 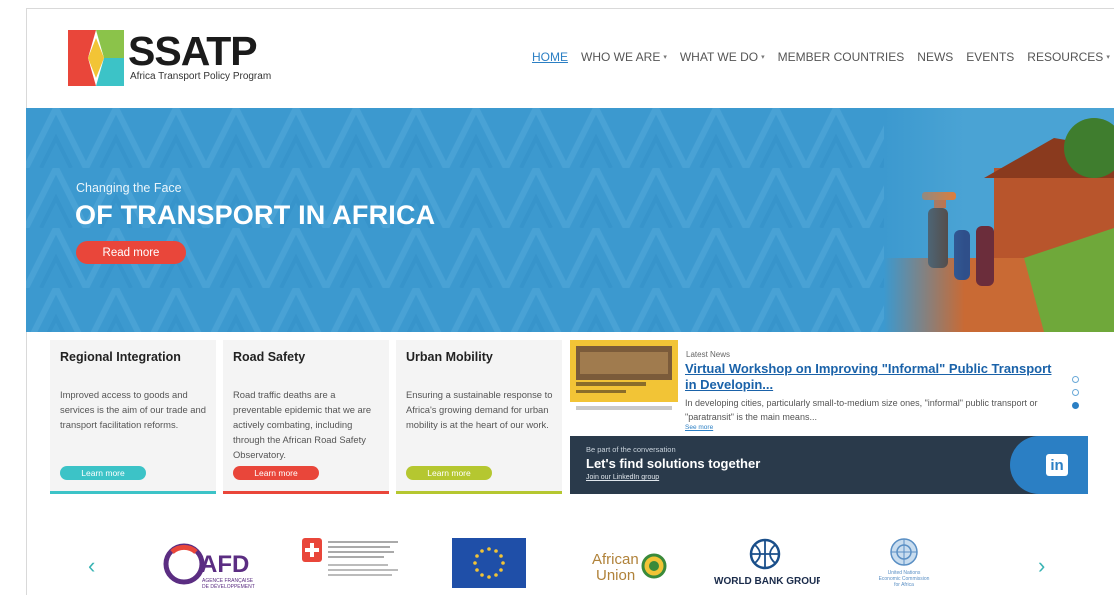 I want to click on nav-news-label: NEWS, so click(x=935, y=57).